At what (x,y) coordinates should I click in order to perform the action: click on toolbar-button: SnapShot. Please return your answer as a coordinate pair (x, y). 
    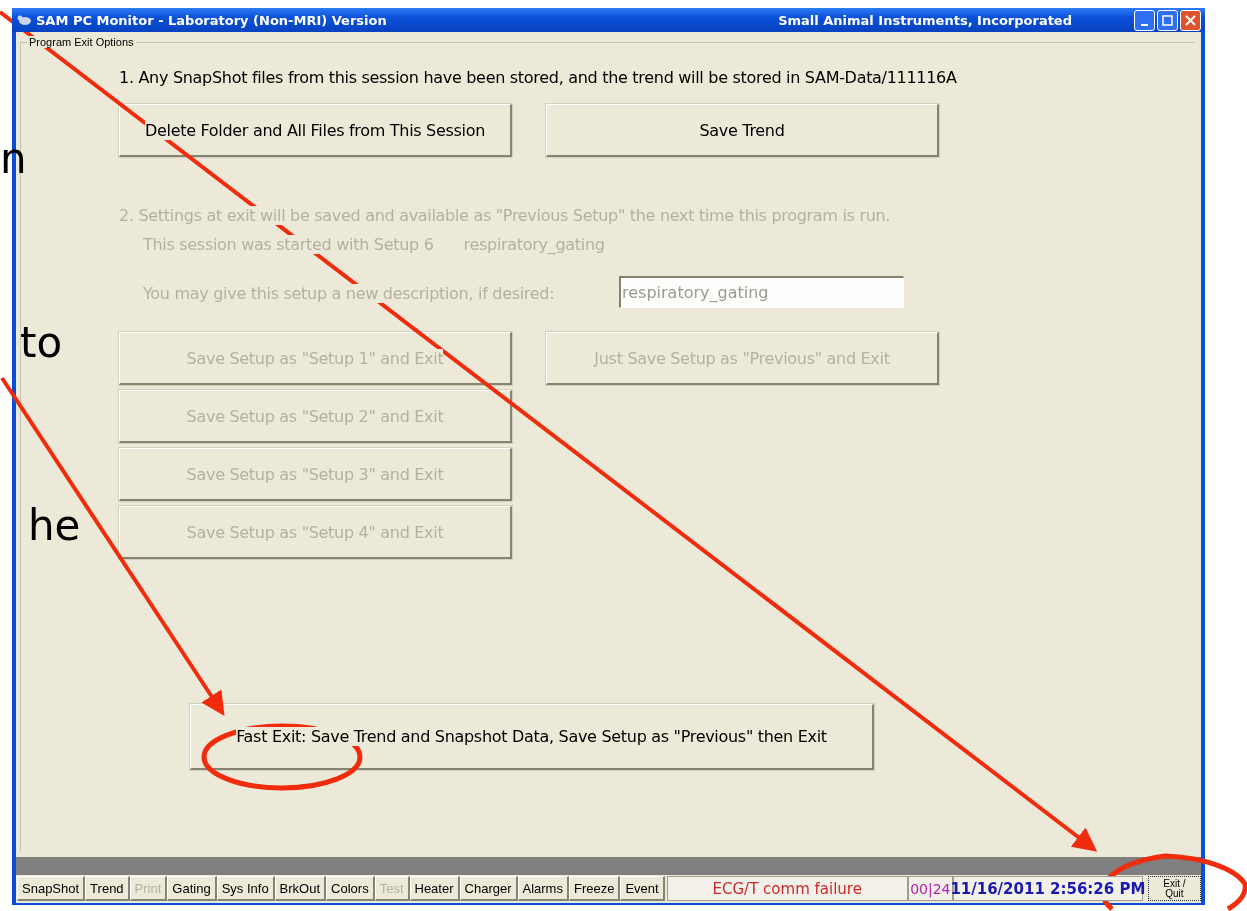
    Looking at the image, I should click on (51, 888).